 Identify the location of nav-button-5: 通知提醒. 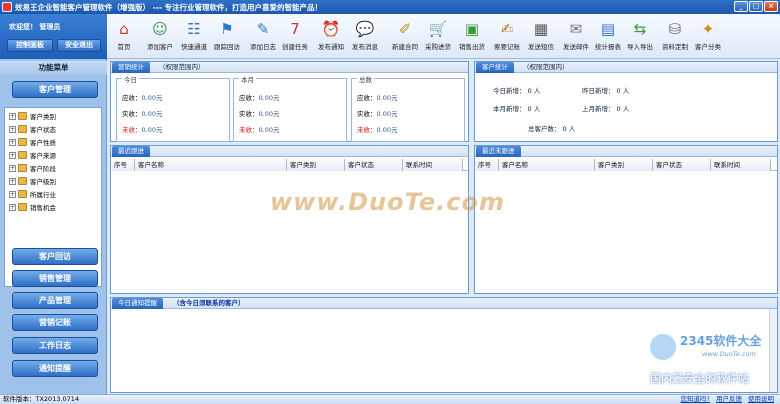
(55, 368).